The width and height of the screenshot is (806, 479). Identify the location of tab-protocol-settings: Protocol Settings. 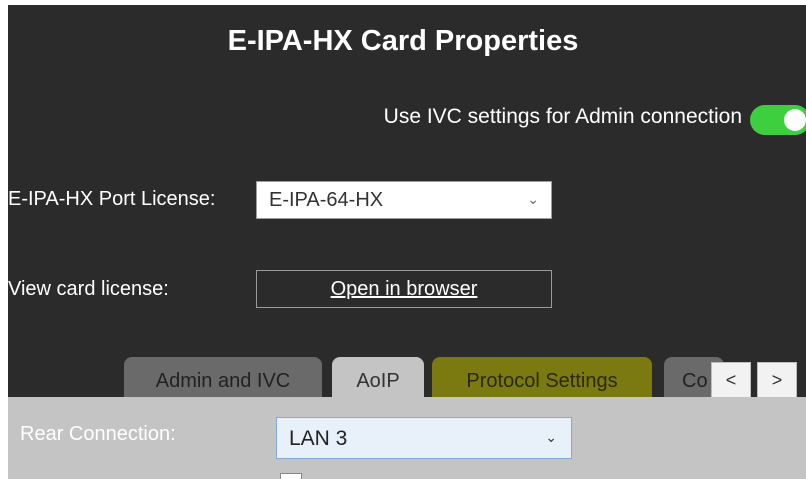
(542, 379).